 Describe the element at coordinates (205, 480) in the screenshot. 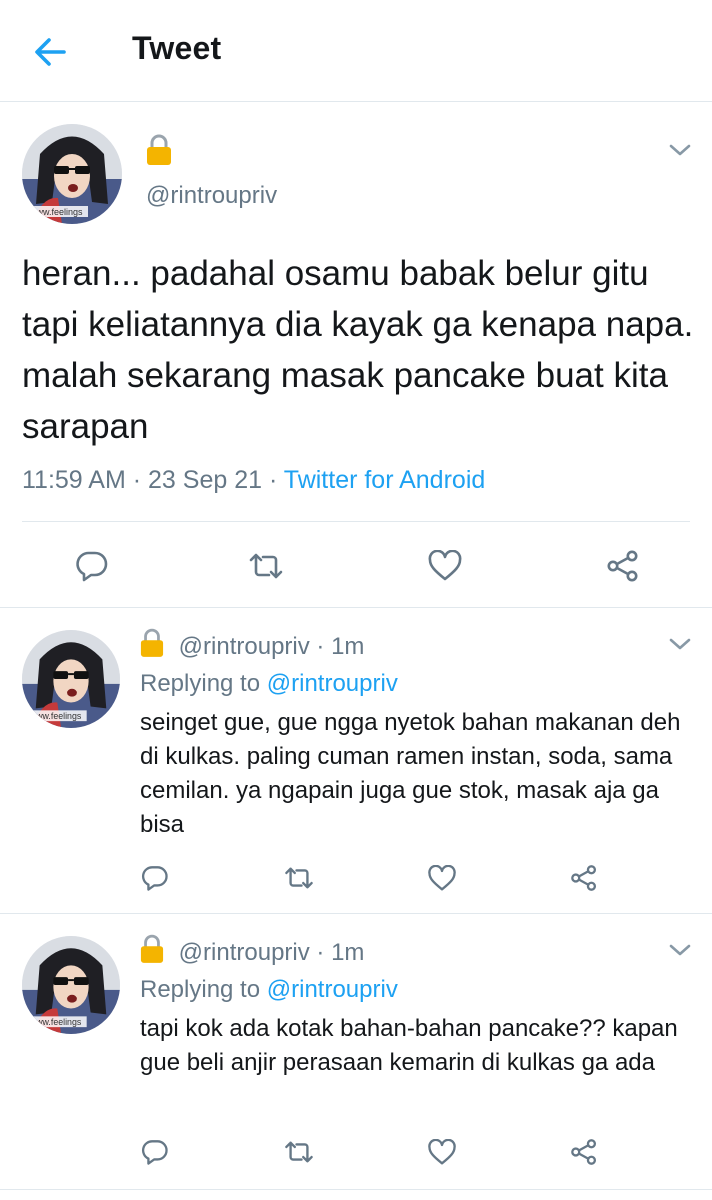

I see `tweet-date: 23 Sep 21` at that location.